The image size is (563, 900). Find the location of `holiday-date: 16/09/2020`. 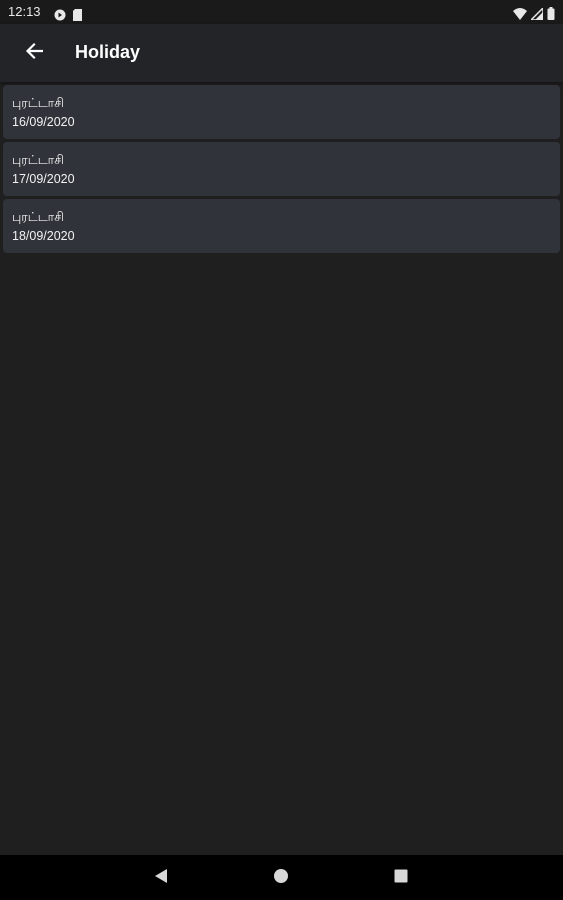

holiday-date: 16/09/2020 is located at coordinates (43, 122).